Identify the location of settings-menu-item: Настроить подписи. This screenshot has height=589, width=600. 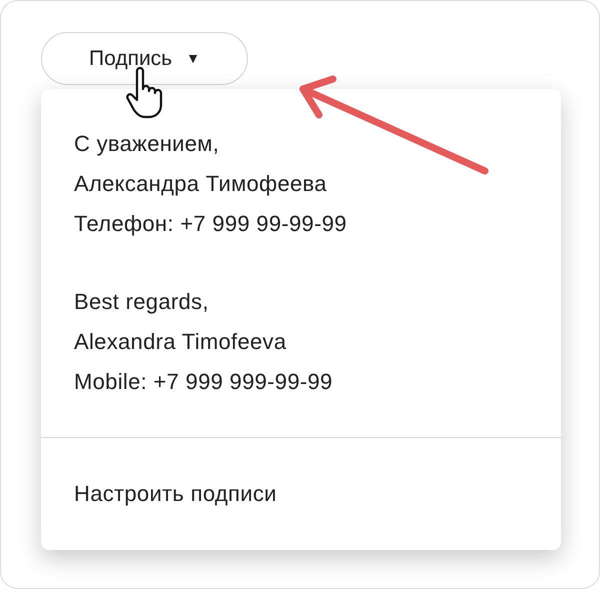
(301, 494).